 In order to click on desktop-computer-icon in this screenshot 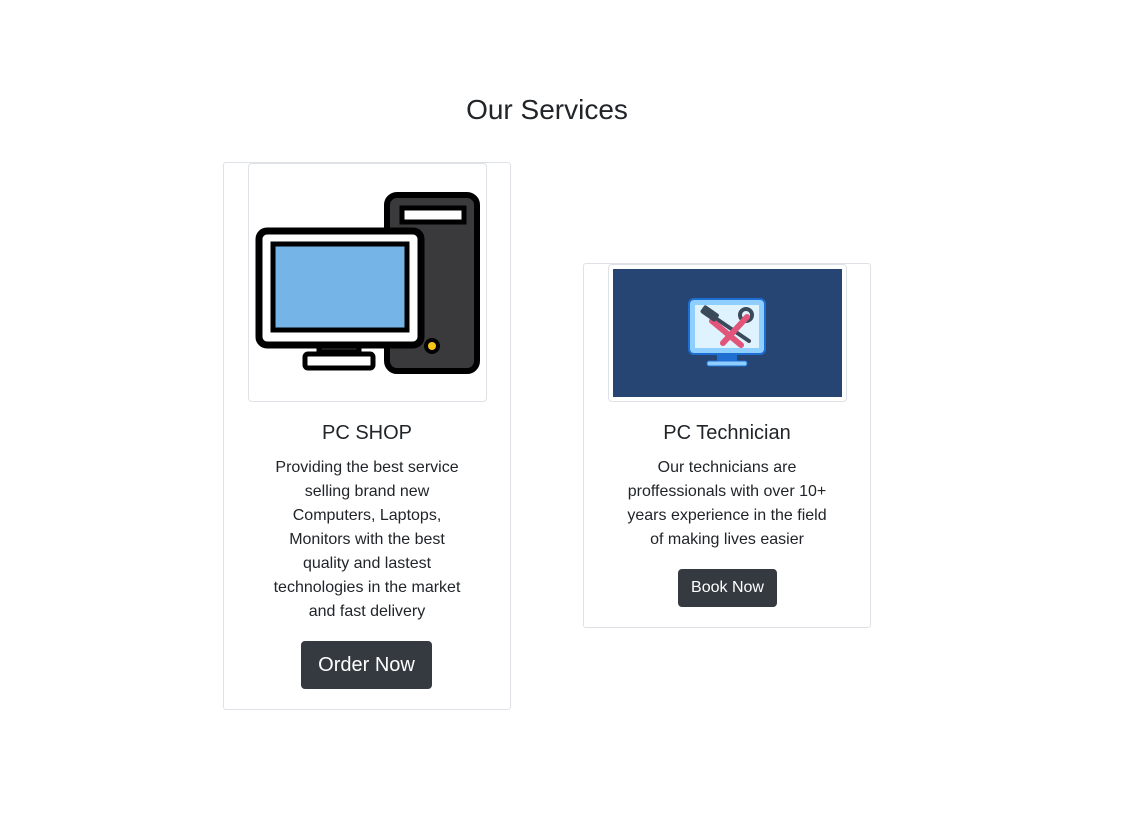, I will do `click(367, 283)`.